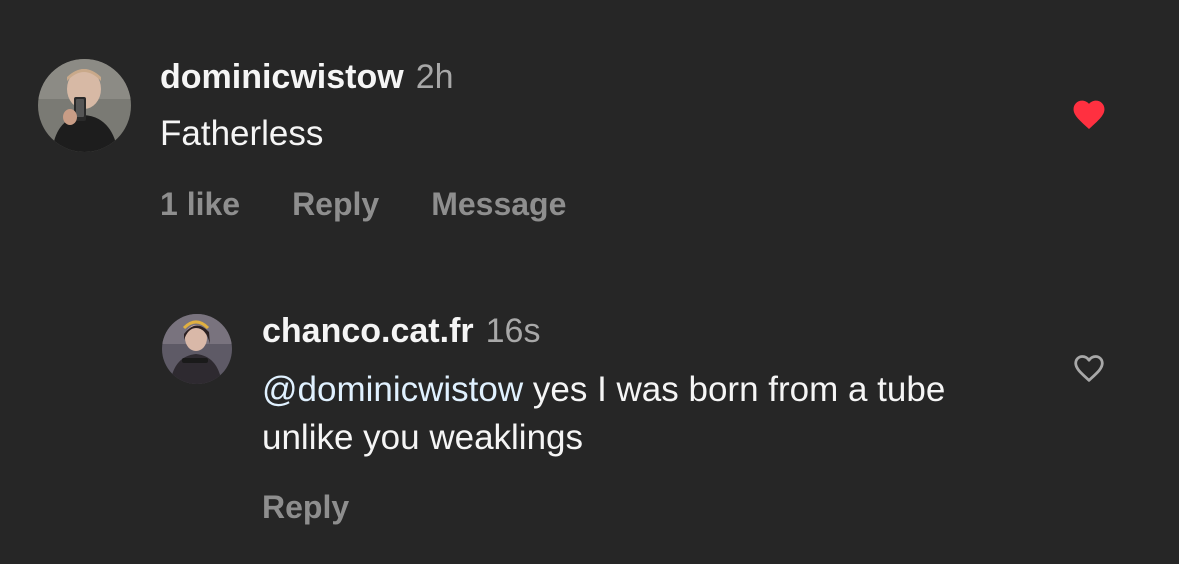 This screenshot has height=564, width=1179. I want to click on heart-filled-icon, so click(1089, 113).